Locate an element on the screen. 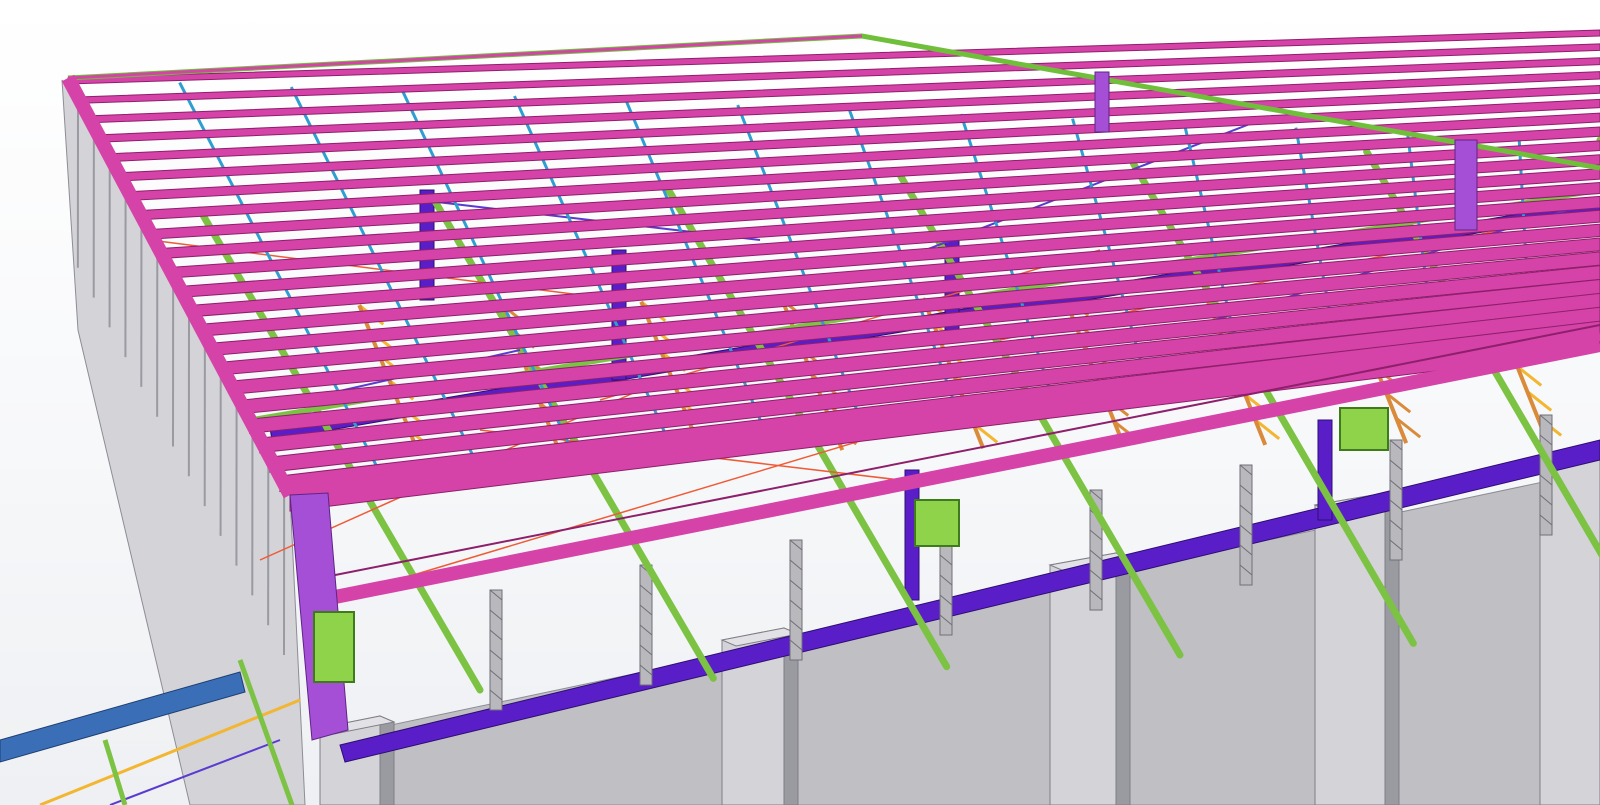 Image resolution: width=1600 pixels, height=805 pixels. roof-rafter is located at coordinates (853, 123).